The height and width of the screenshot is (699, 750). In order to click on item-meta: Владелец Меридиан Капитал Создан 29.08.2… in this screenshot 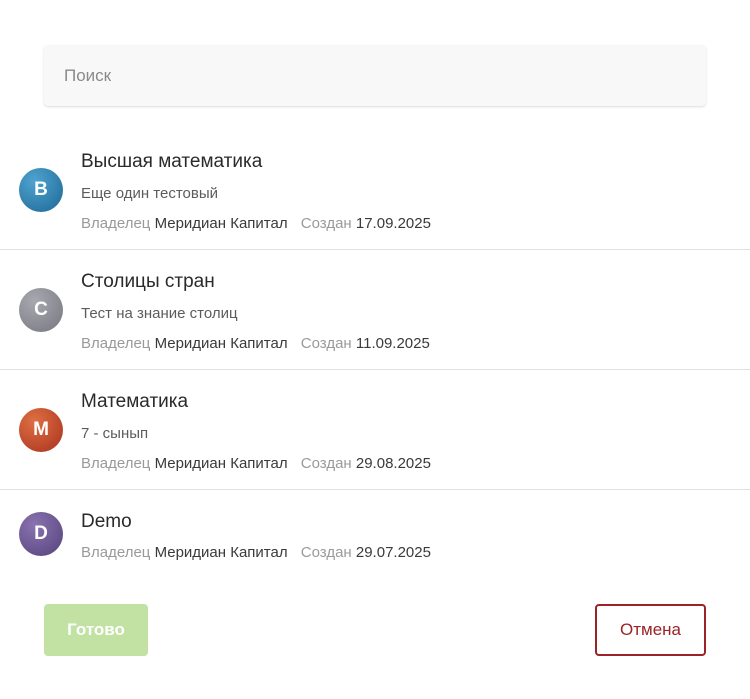, I will do `click(256, 463)`.